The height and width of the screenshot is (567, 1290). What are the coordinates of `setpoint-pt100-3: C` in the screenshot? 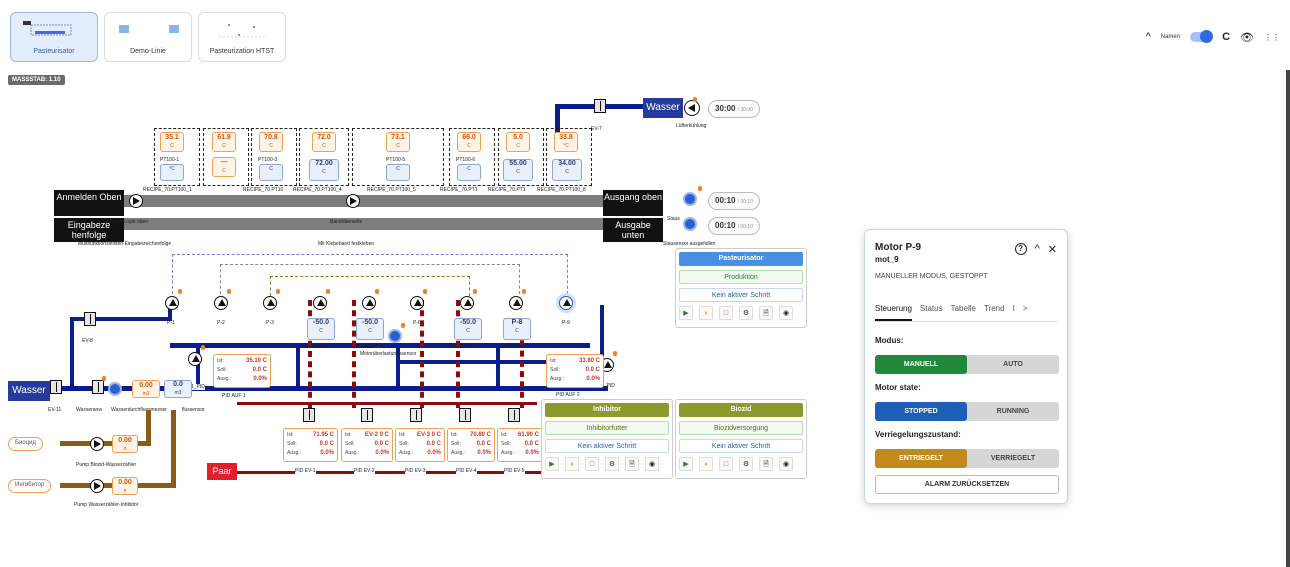 It's located at (271, 172).